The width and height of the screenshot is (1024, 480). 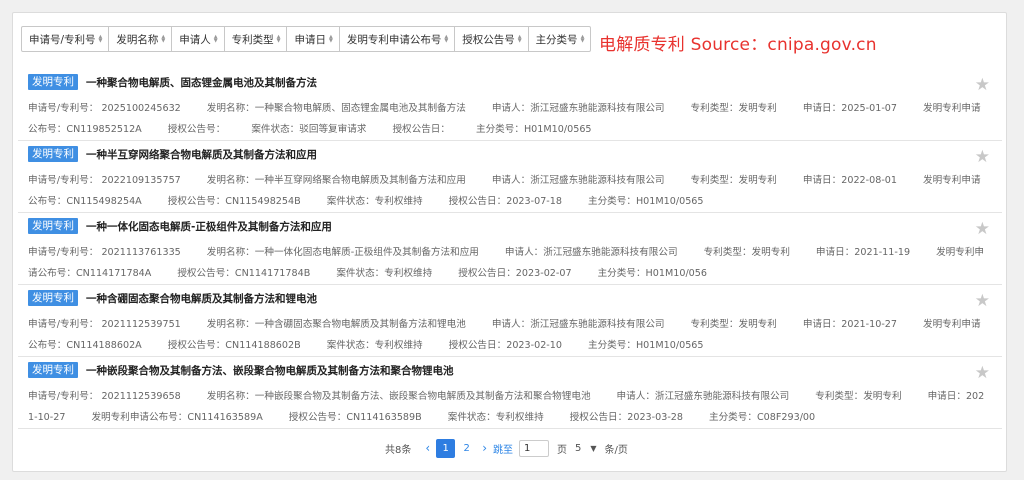 I want to click on field-grant-date: 授权公告日：2023-02-07, so click(x=515, y=273).